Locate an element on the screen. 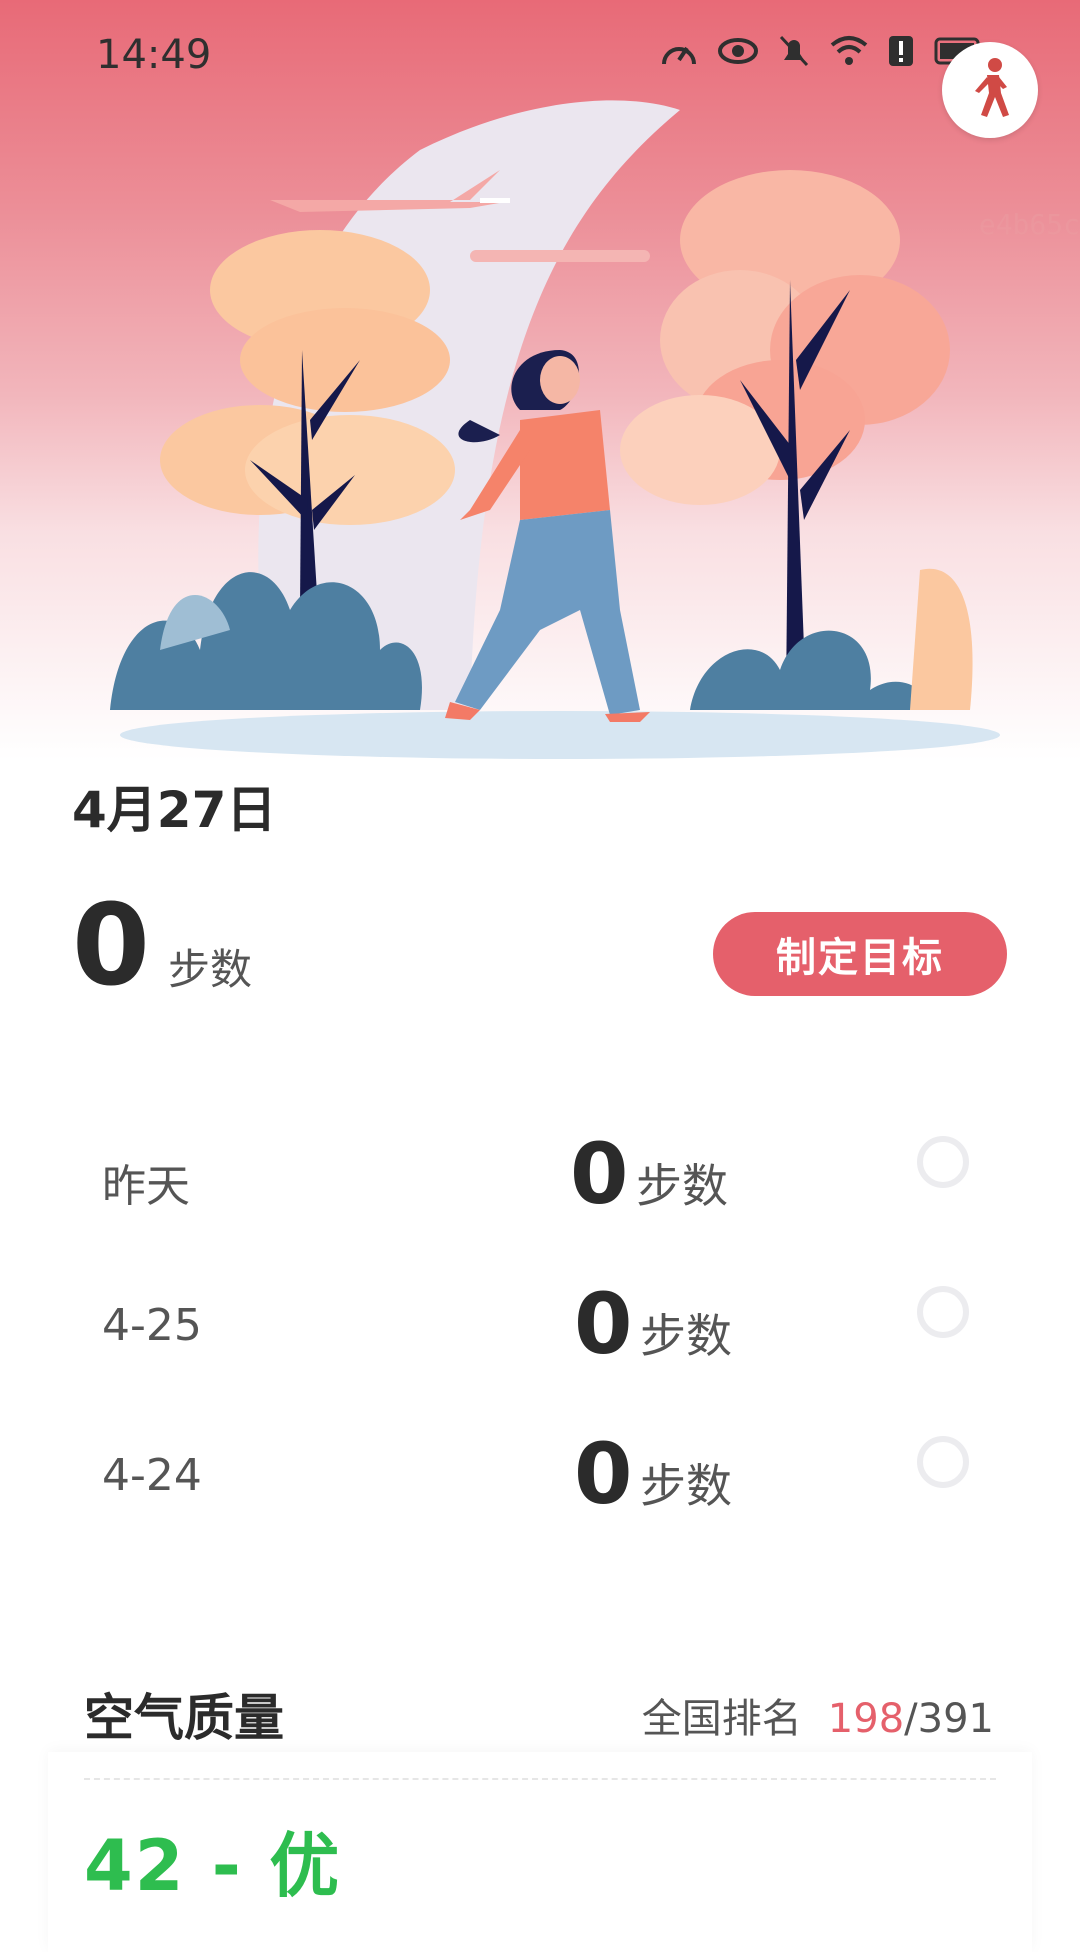 Image resolution: width=1080 pixels, height=1952 pixels. history-row: 昨天 0 步数 is located at coordinates (540, 1180).